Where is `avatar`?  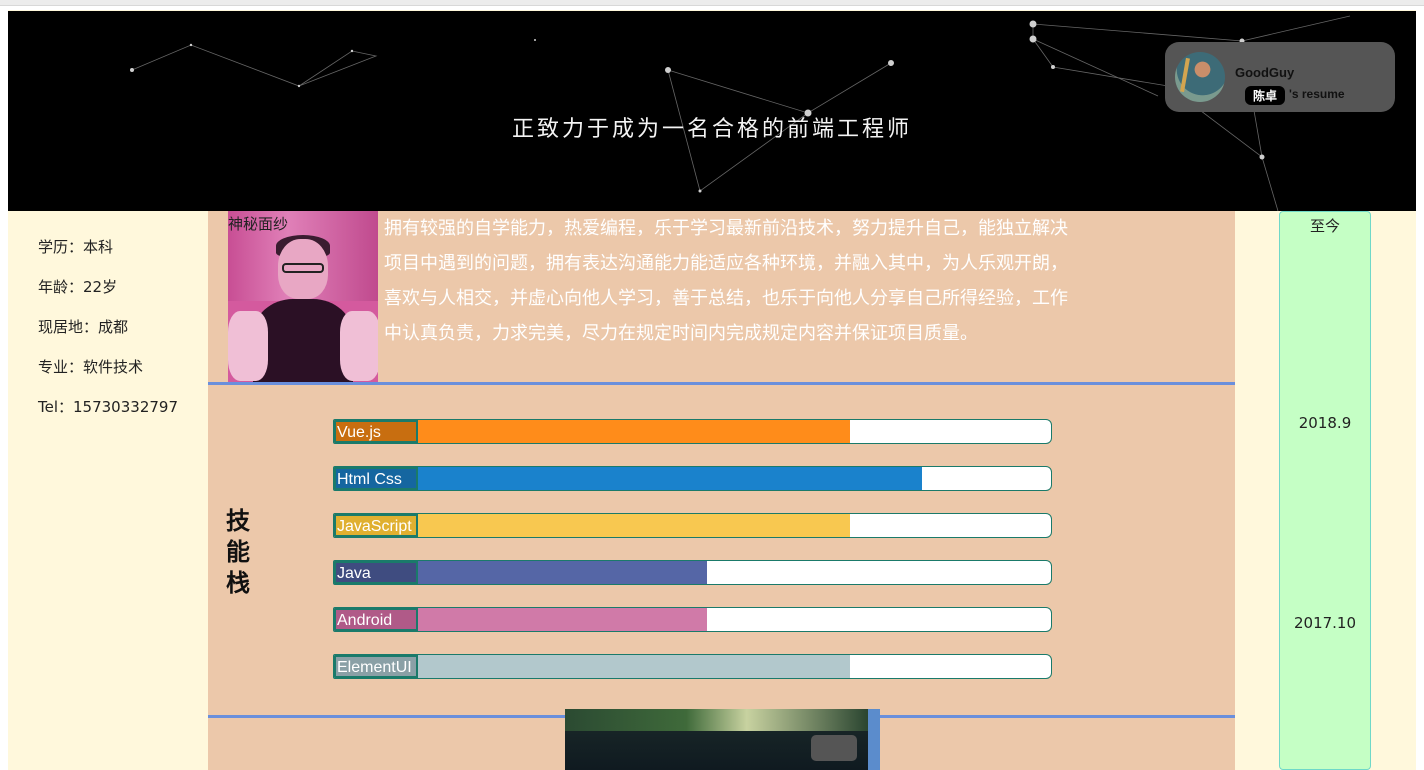
avatar is located at coordinates (1200, 77).